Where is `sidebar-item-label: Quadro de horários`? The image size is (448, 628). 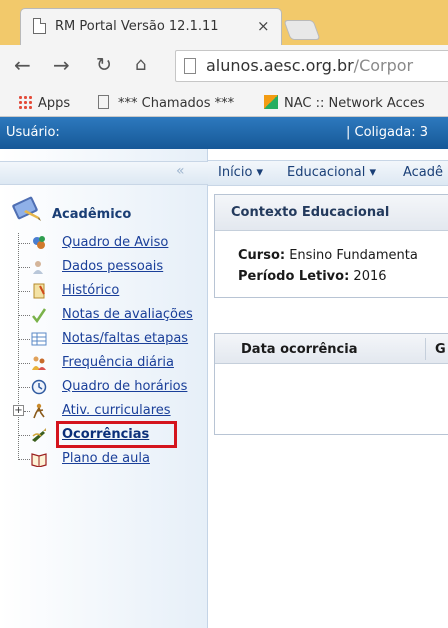 sidebar-item-label: Quadro de horários is located at coordinates (125, 386).